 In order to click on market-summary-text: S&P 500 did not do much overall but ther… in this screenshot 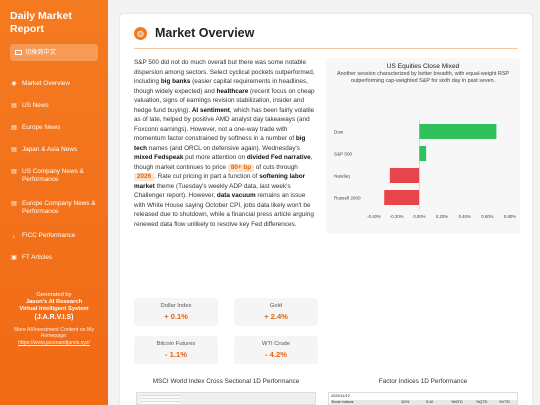, I will do `click(226, 143)`.